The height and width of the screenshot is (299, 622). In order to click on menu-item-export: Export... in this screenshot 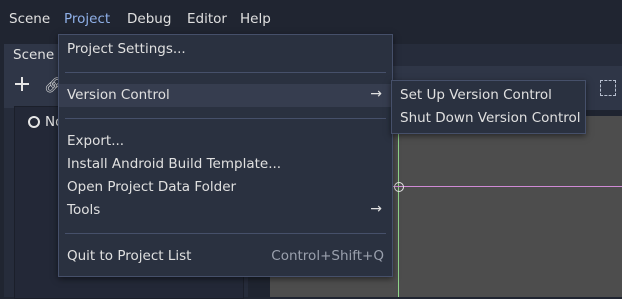, I will do `click(225, 141)`.